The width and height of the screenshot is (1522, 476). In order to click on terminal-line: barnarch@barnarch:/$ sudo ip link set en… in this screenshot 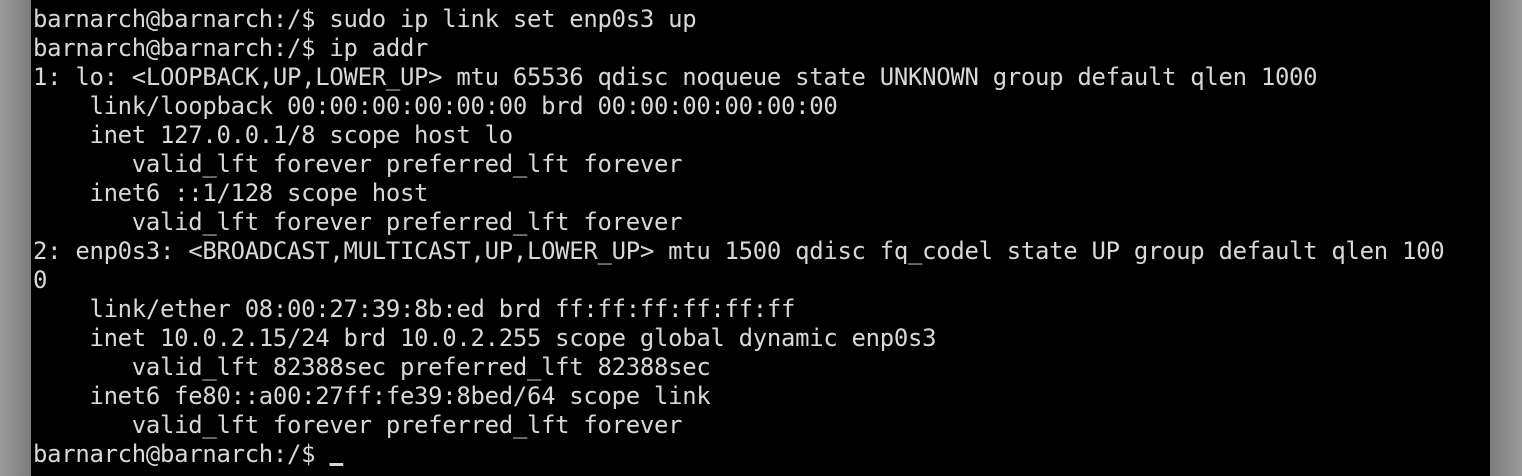, I will do `click(365, 18)`.